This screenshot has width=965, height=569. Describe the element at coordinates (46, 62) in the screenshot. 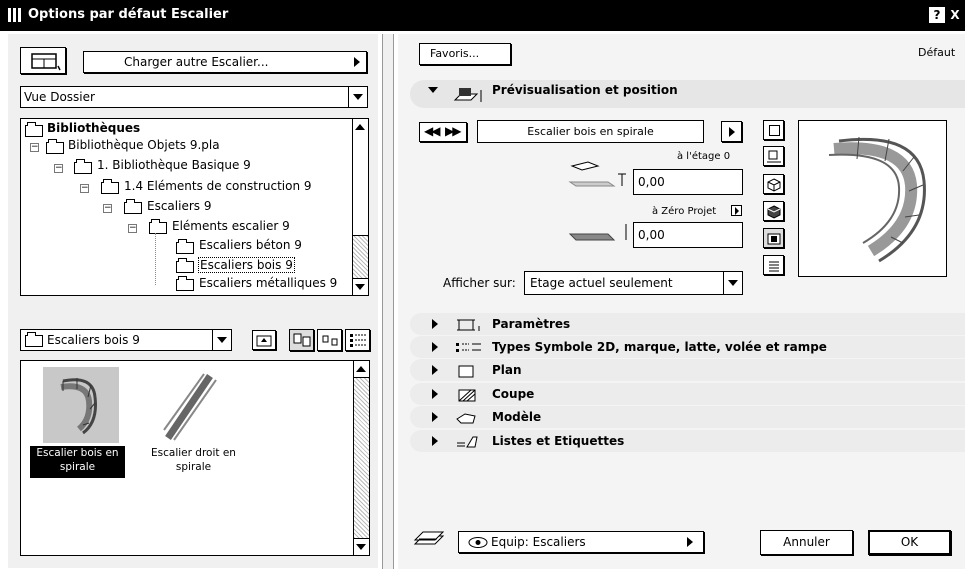

I see `table-layout-icon` at that location.